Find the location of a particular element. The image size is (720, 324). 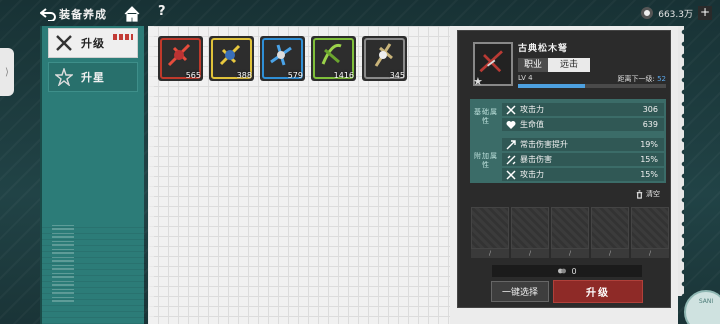

clear-button: 清空 is located at coordinates (647, 194).